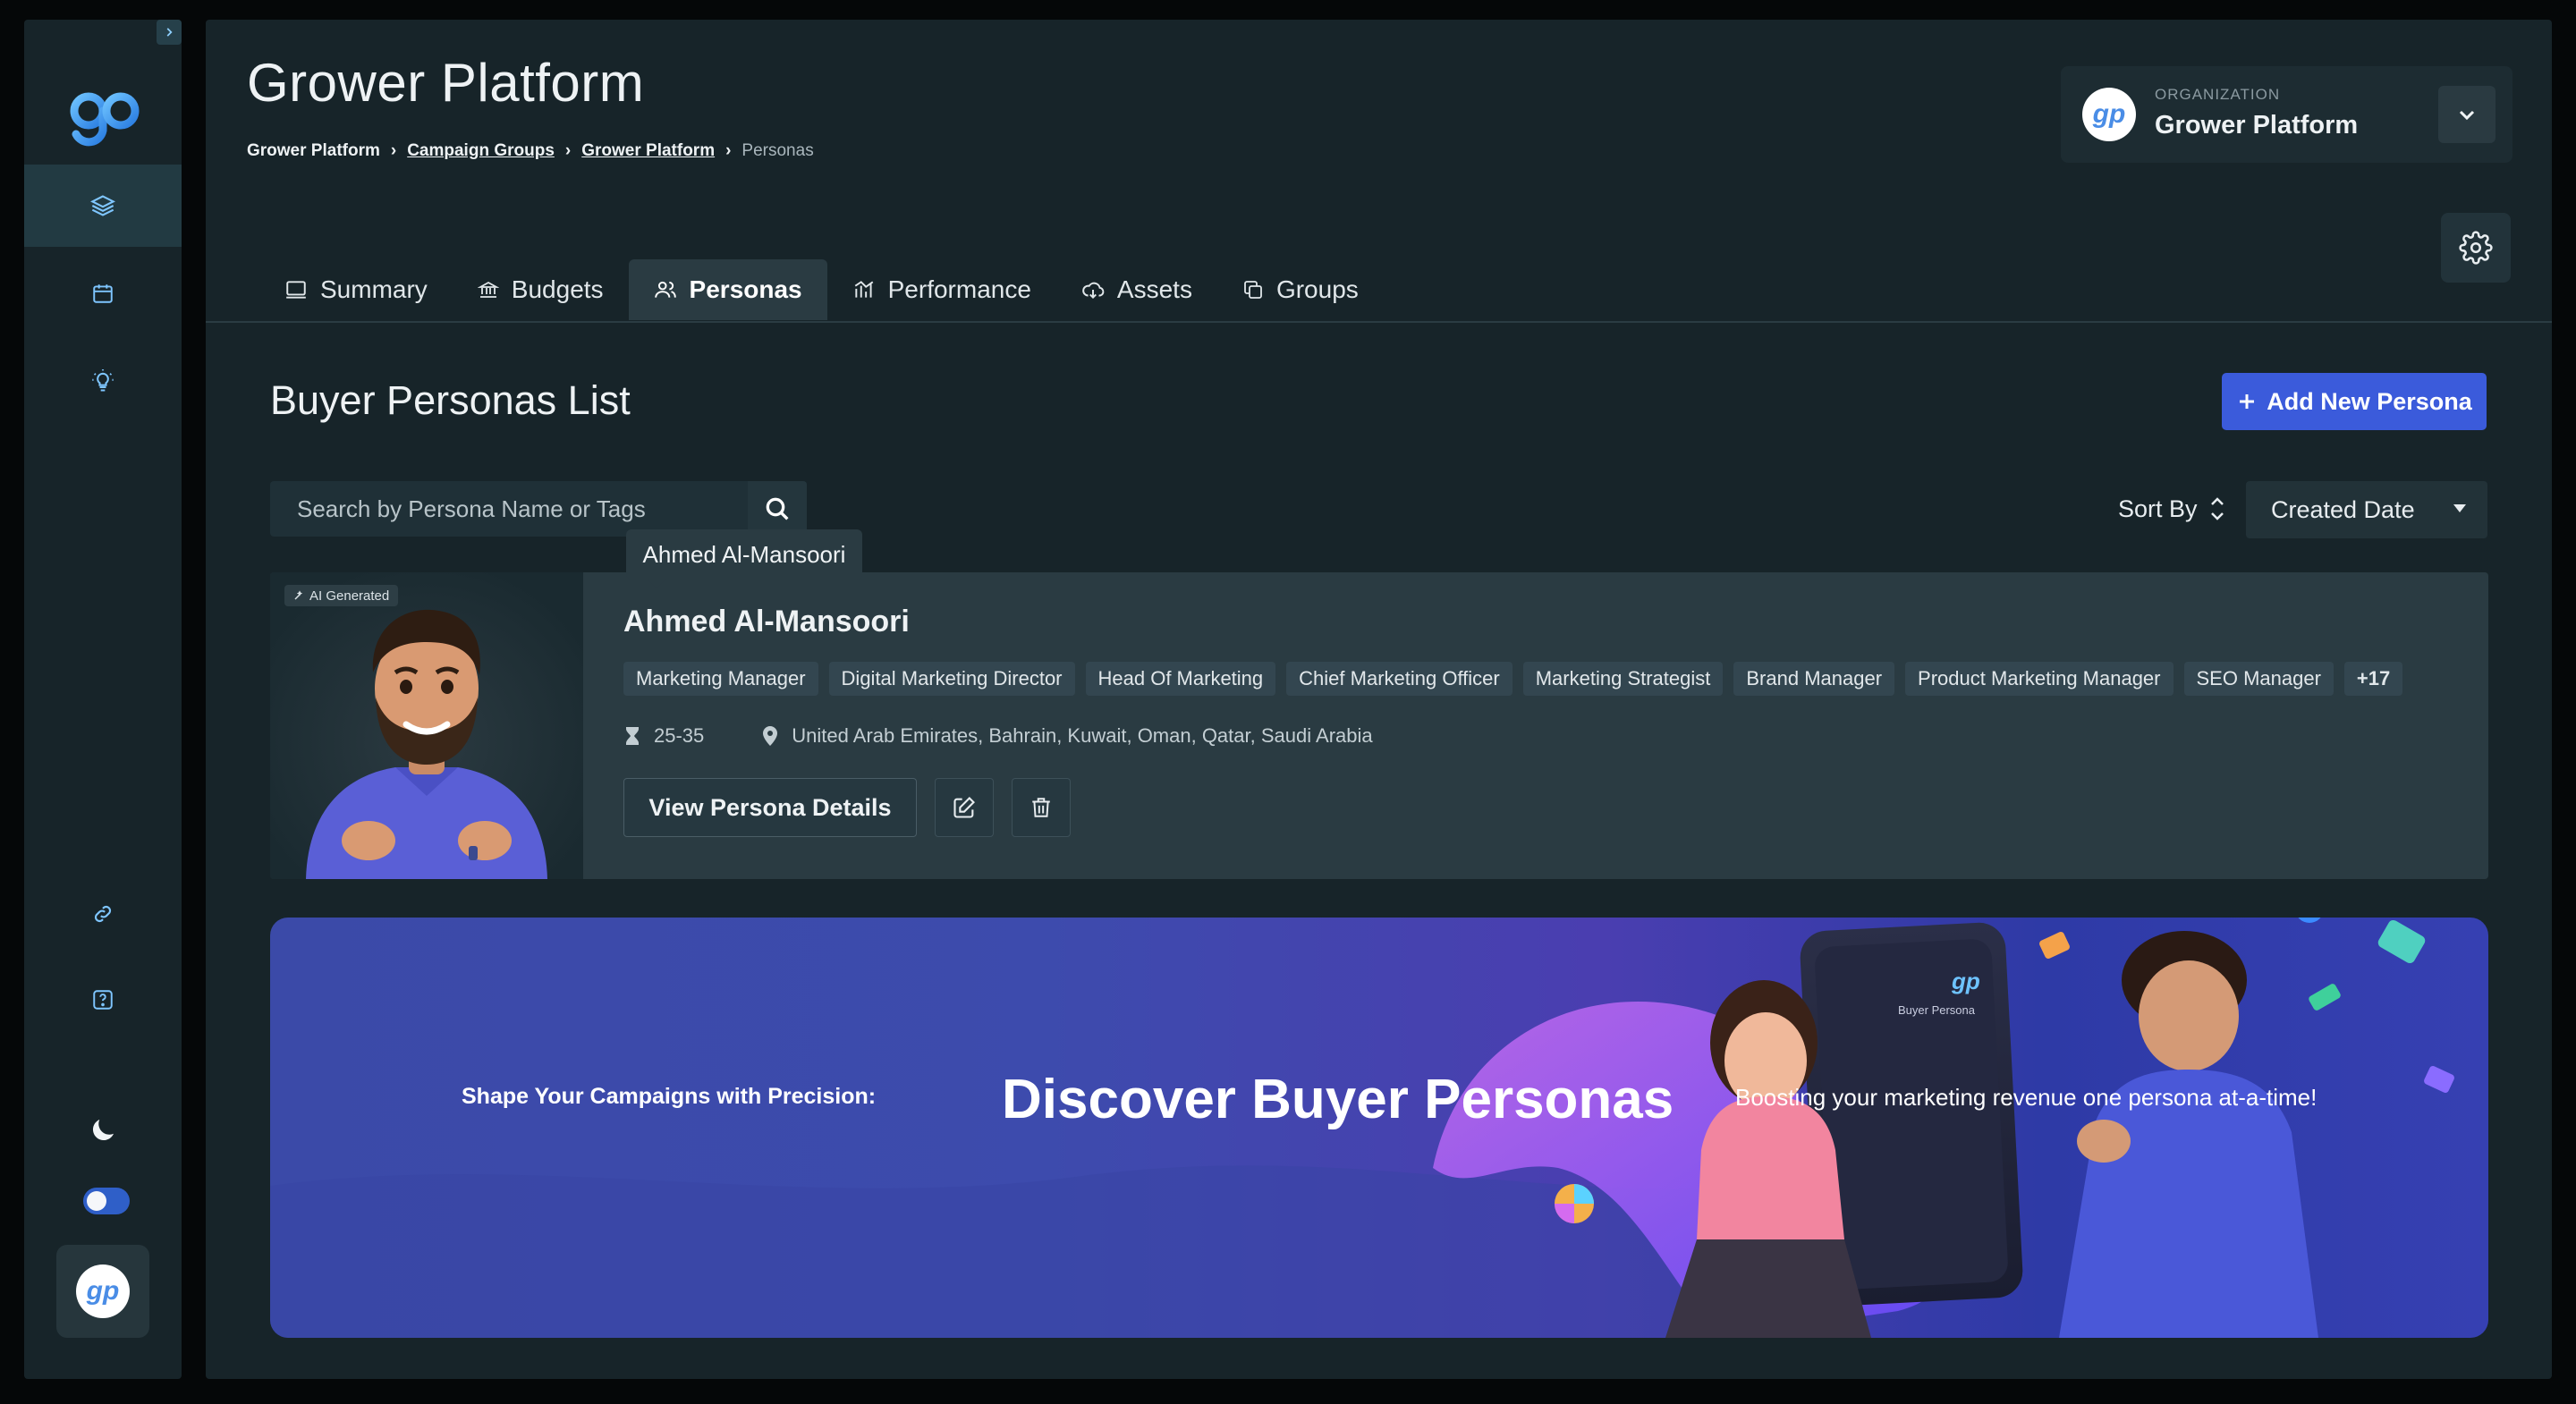 Image resolution: width=2576 pixels, height=1404 pixels. I want to click on tab-performance: Performance, so click(941, 290).